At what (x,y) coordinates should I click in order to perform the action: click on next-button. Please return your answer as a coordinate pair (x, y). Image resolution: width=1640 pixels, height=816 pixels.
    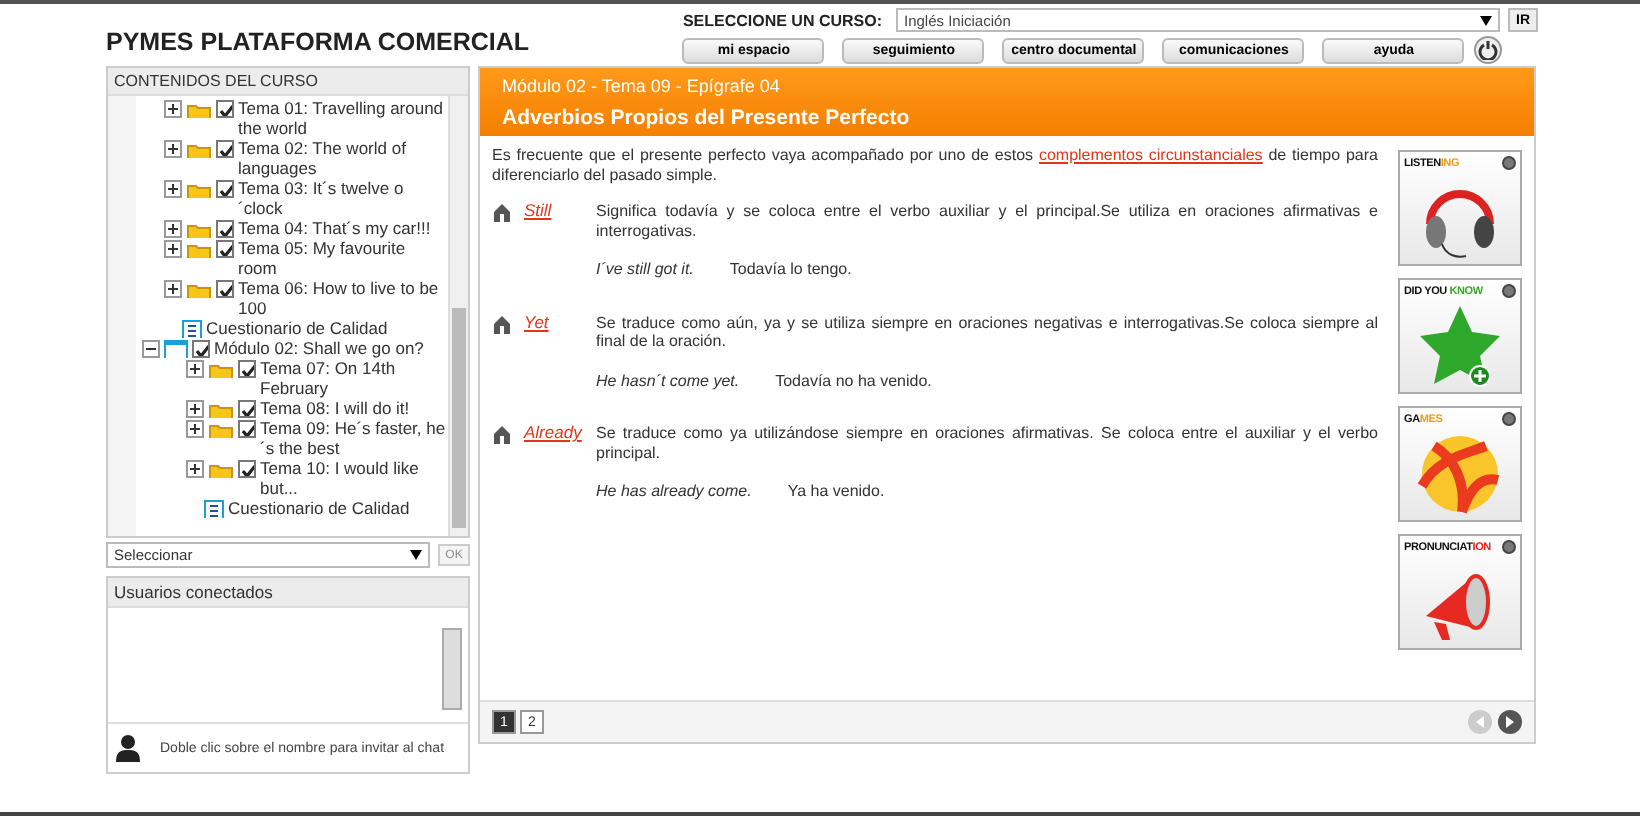
    Looking at the image, I should click on (1510, 722).